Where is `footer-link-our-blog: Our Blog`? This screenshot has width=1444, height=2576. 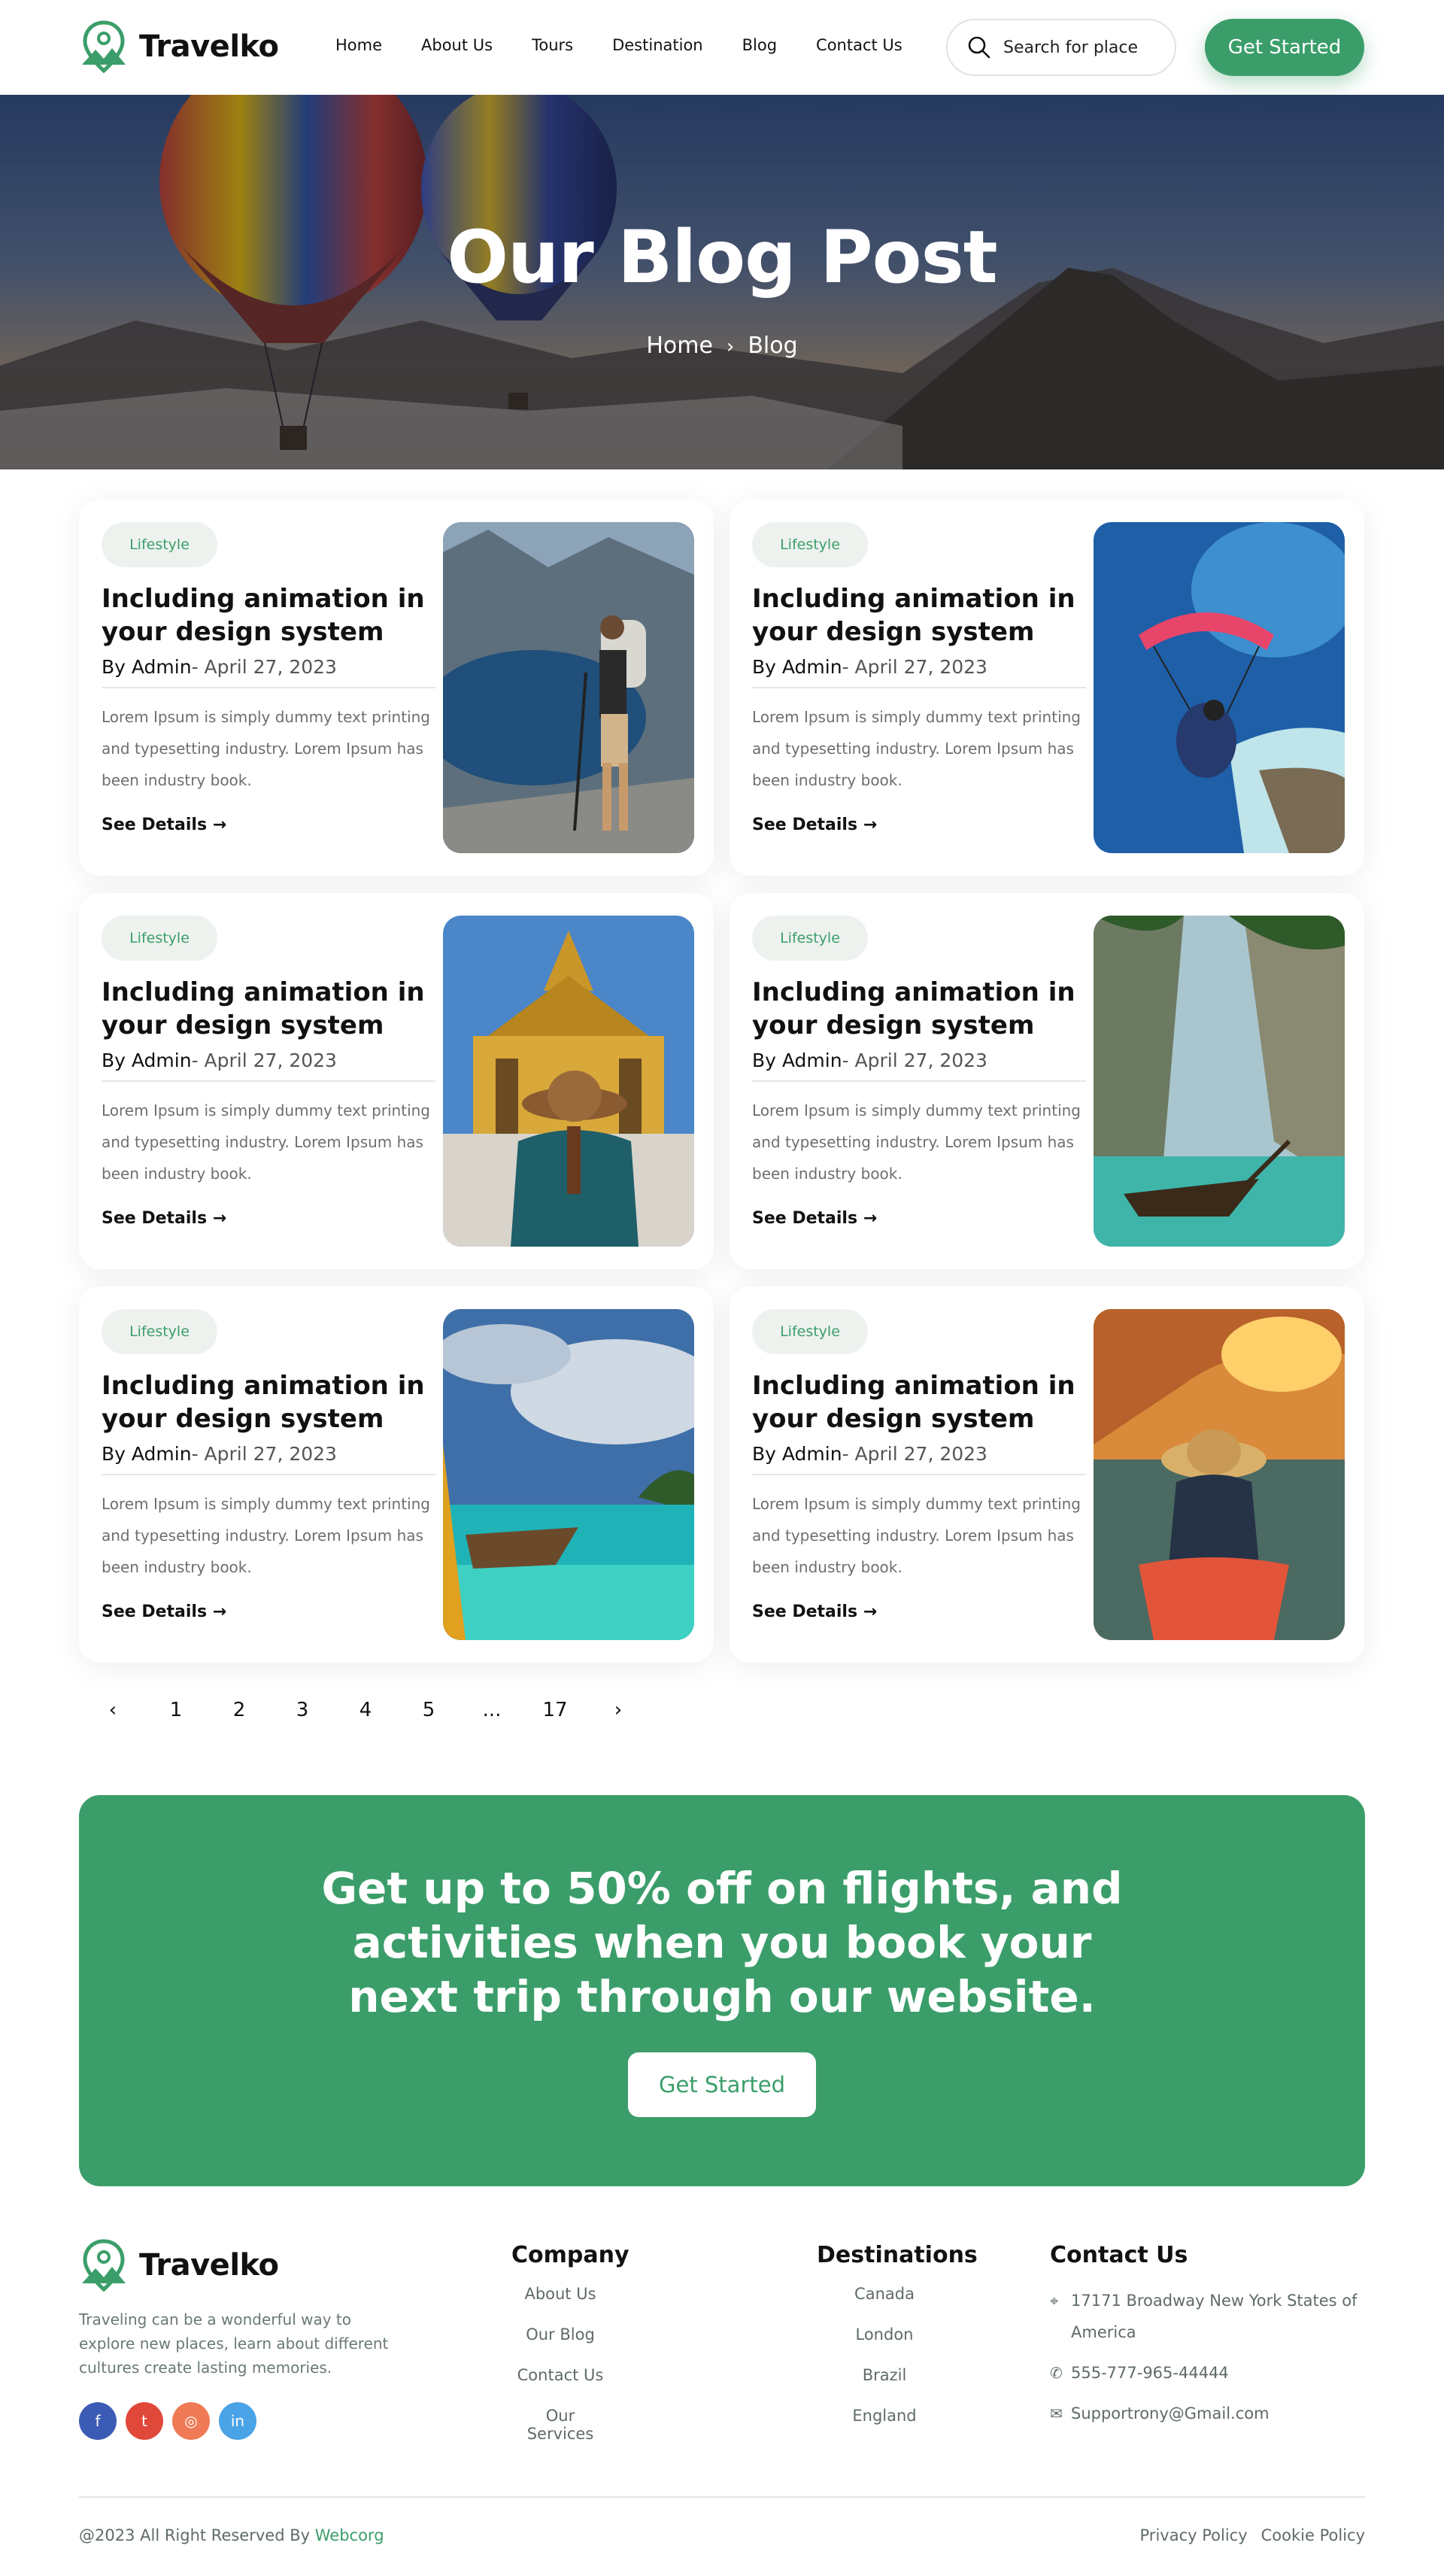 footer-link-our-blog: Our Blog is located at coordinates (560, 2334).